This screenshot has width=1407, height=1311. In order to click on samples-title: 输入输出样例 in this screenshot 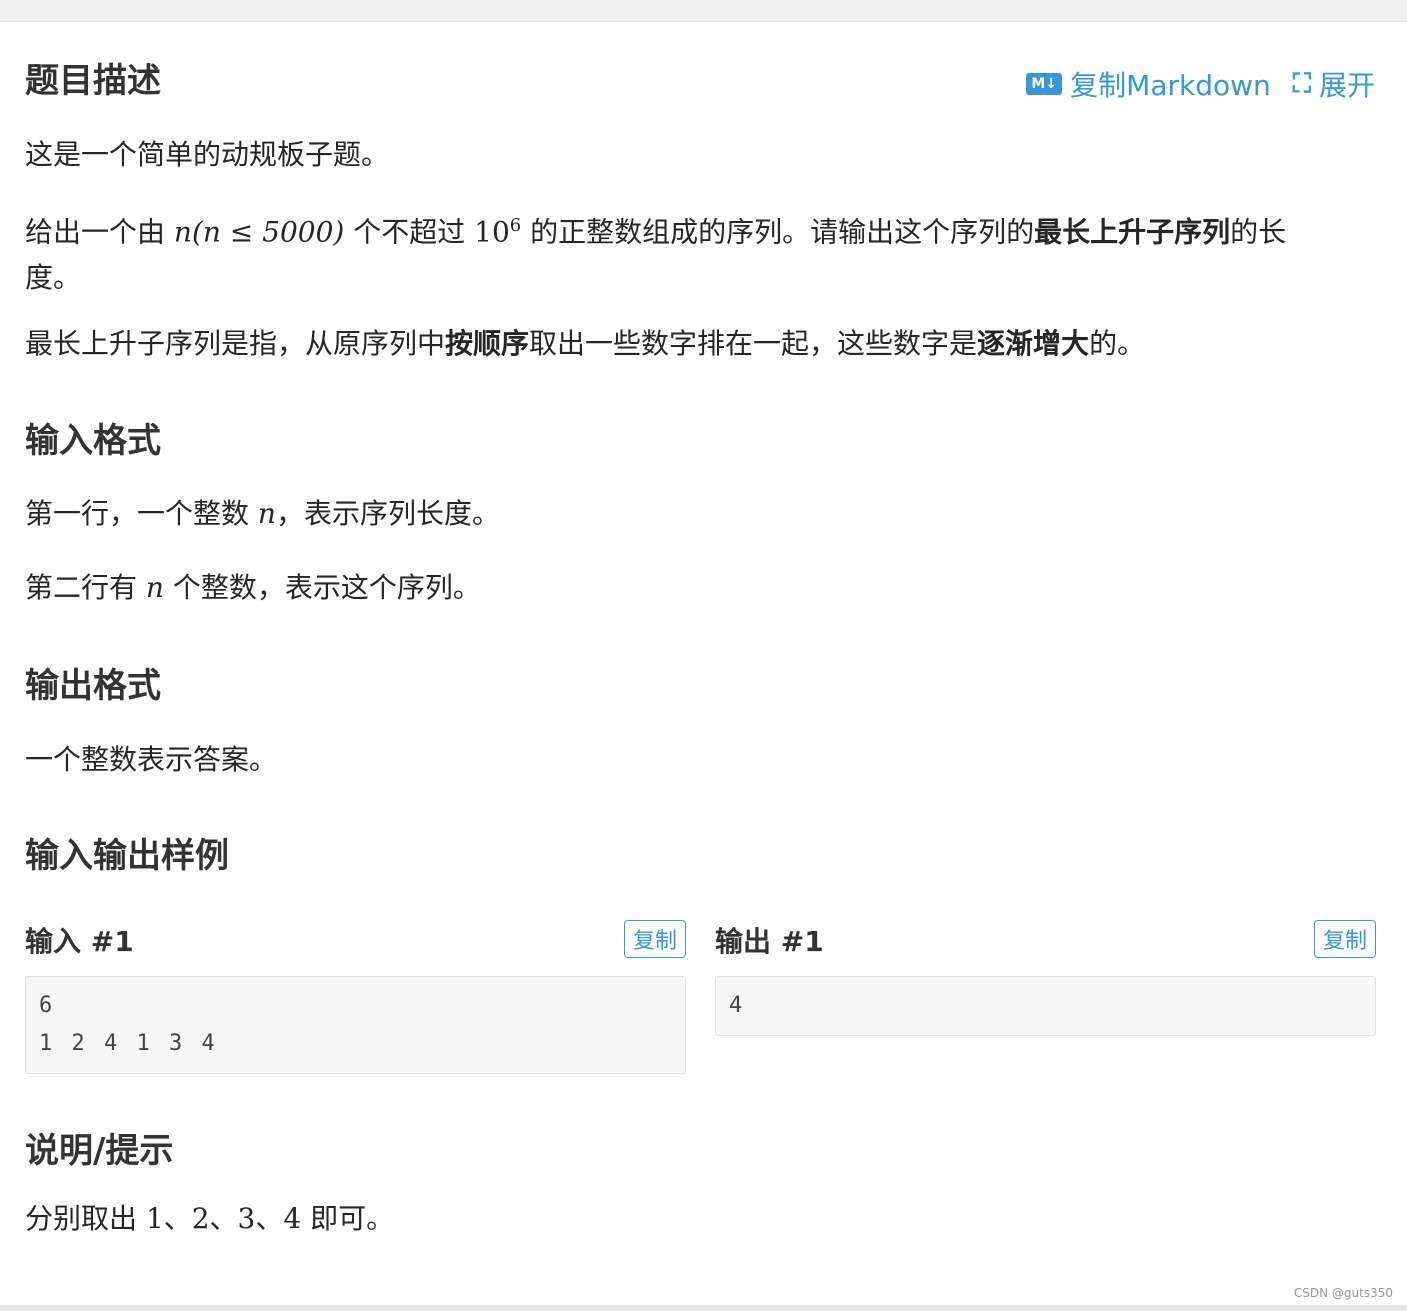, I will do `click(127, 856)`.